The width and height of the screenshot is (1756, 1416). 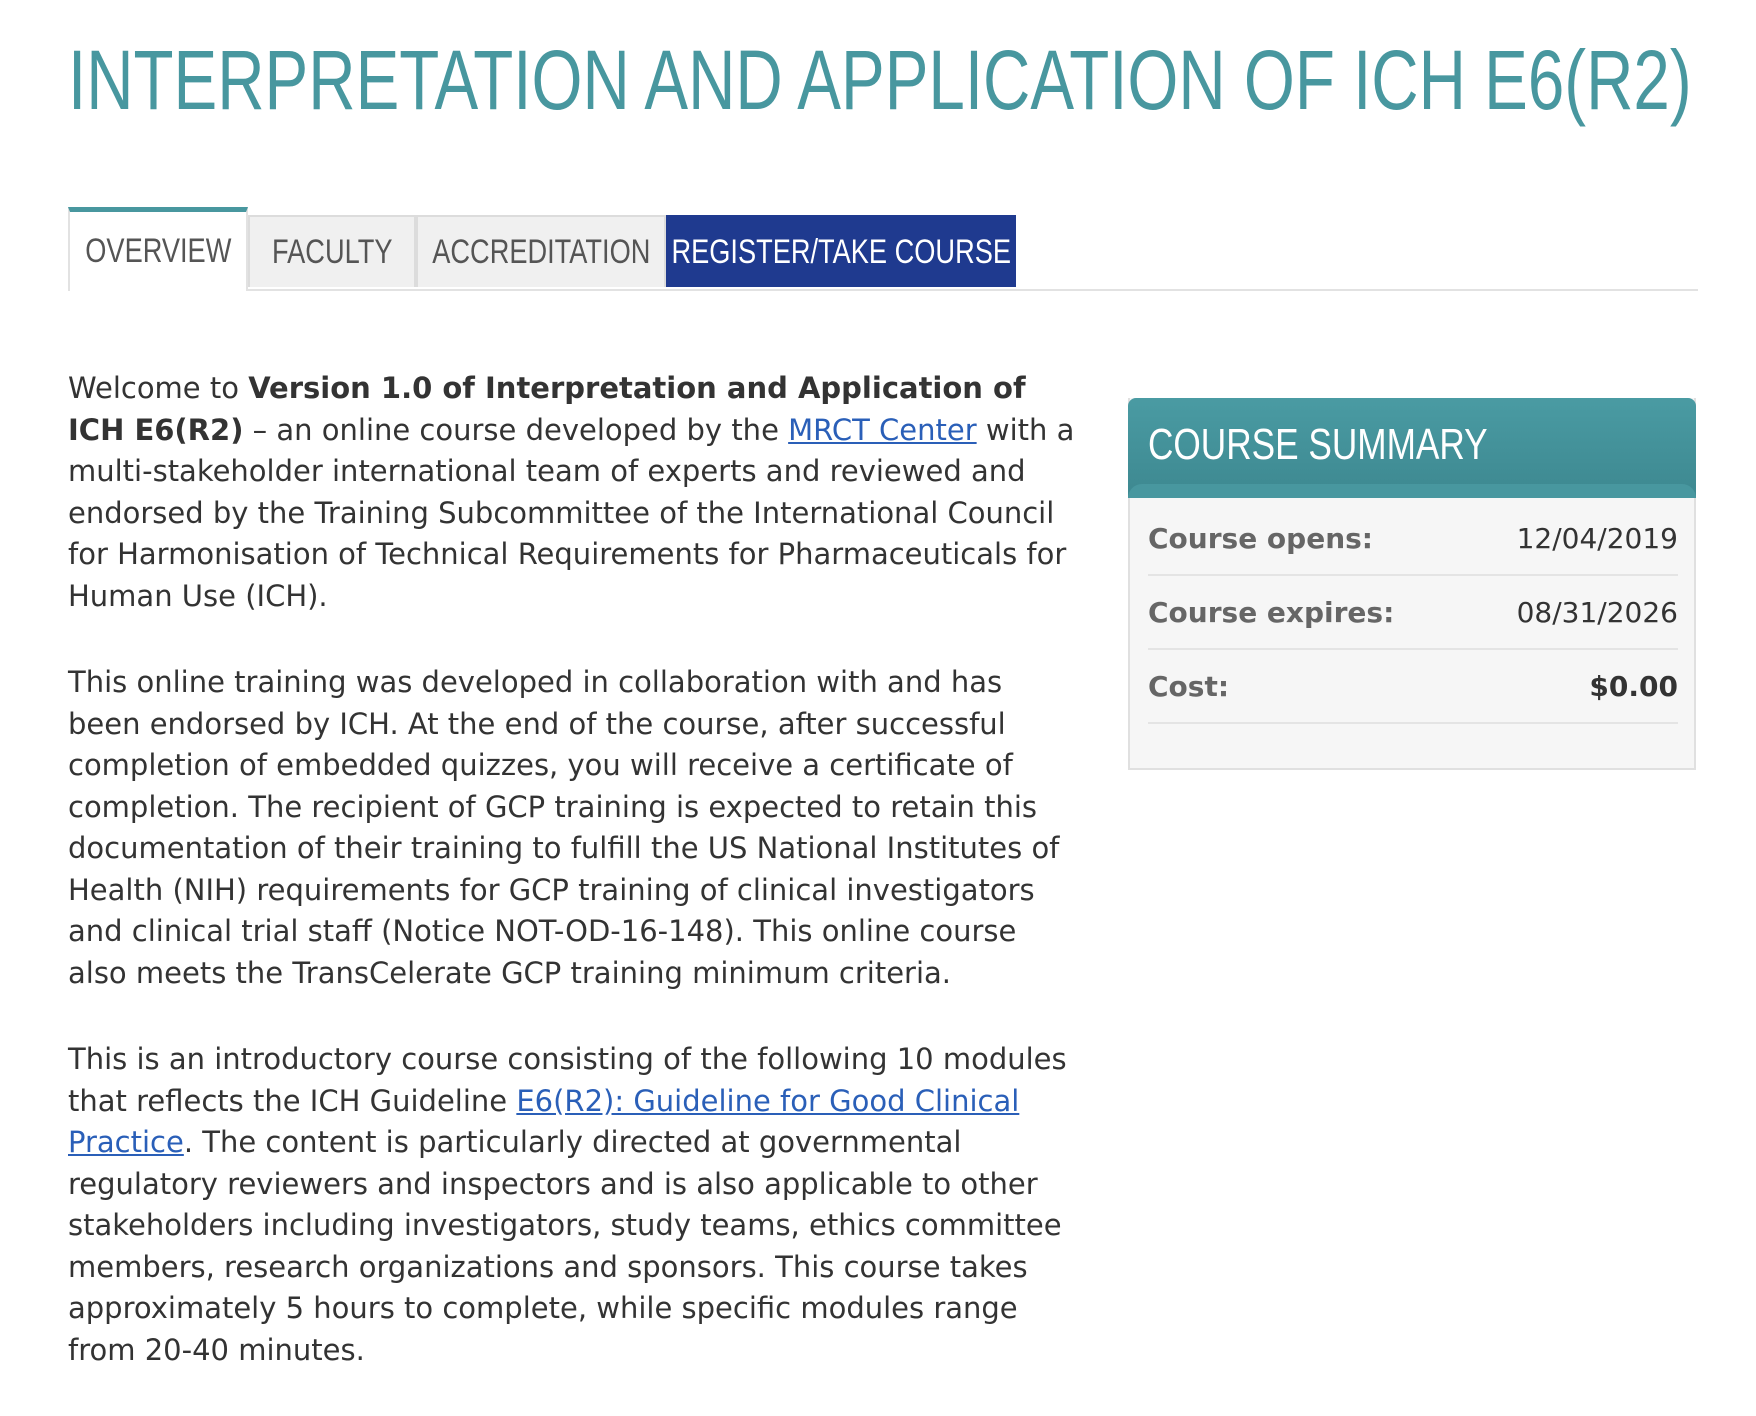 I want to click on summary-row-opens: Course opens: 12/04/2019, so click(x=1413, y=539).